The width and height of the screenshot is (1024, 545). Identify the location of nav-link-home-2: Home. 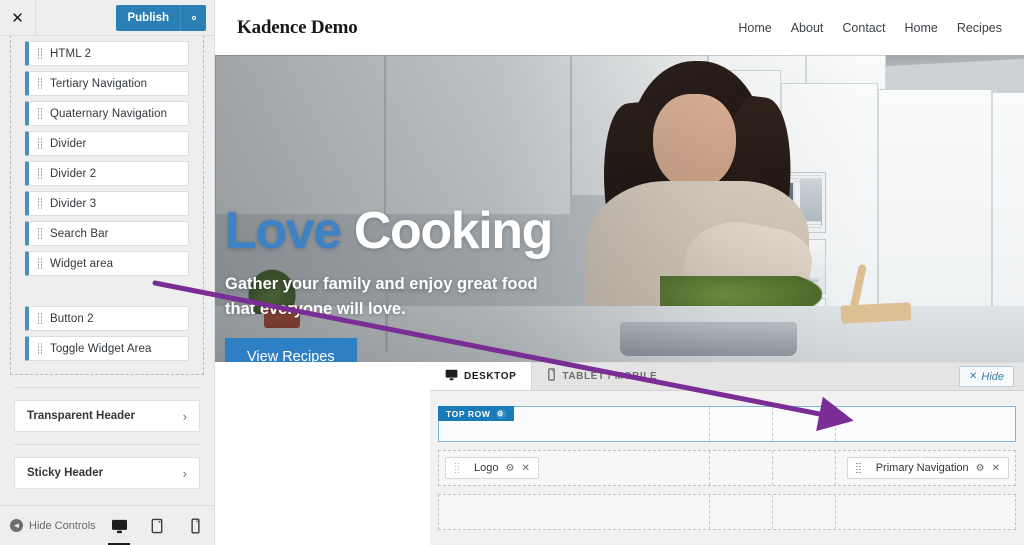
(920, 28).